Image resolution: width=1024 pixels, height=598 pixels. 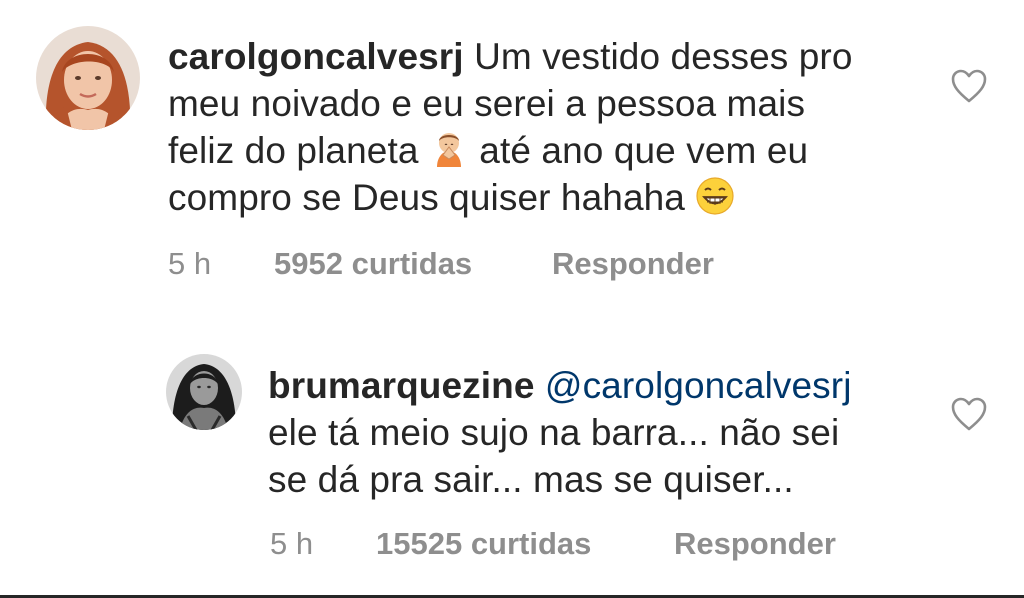 I want to click on comment-line-3: feliz do planeta até ano que vem eu, so click(x=548, y=150).